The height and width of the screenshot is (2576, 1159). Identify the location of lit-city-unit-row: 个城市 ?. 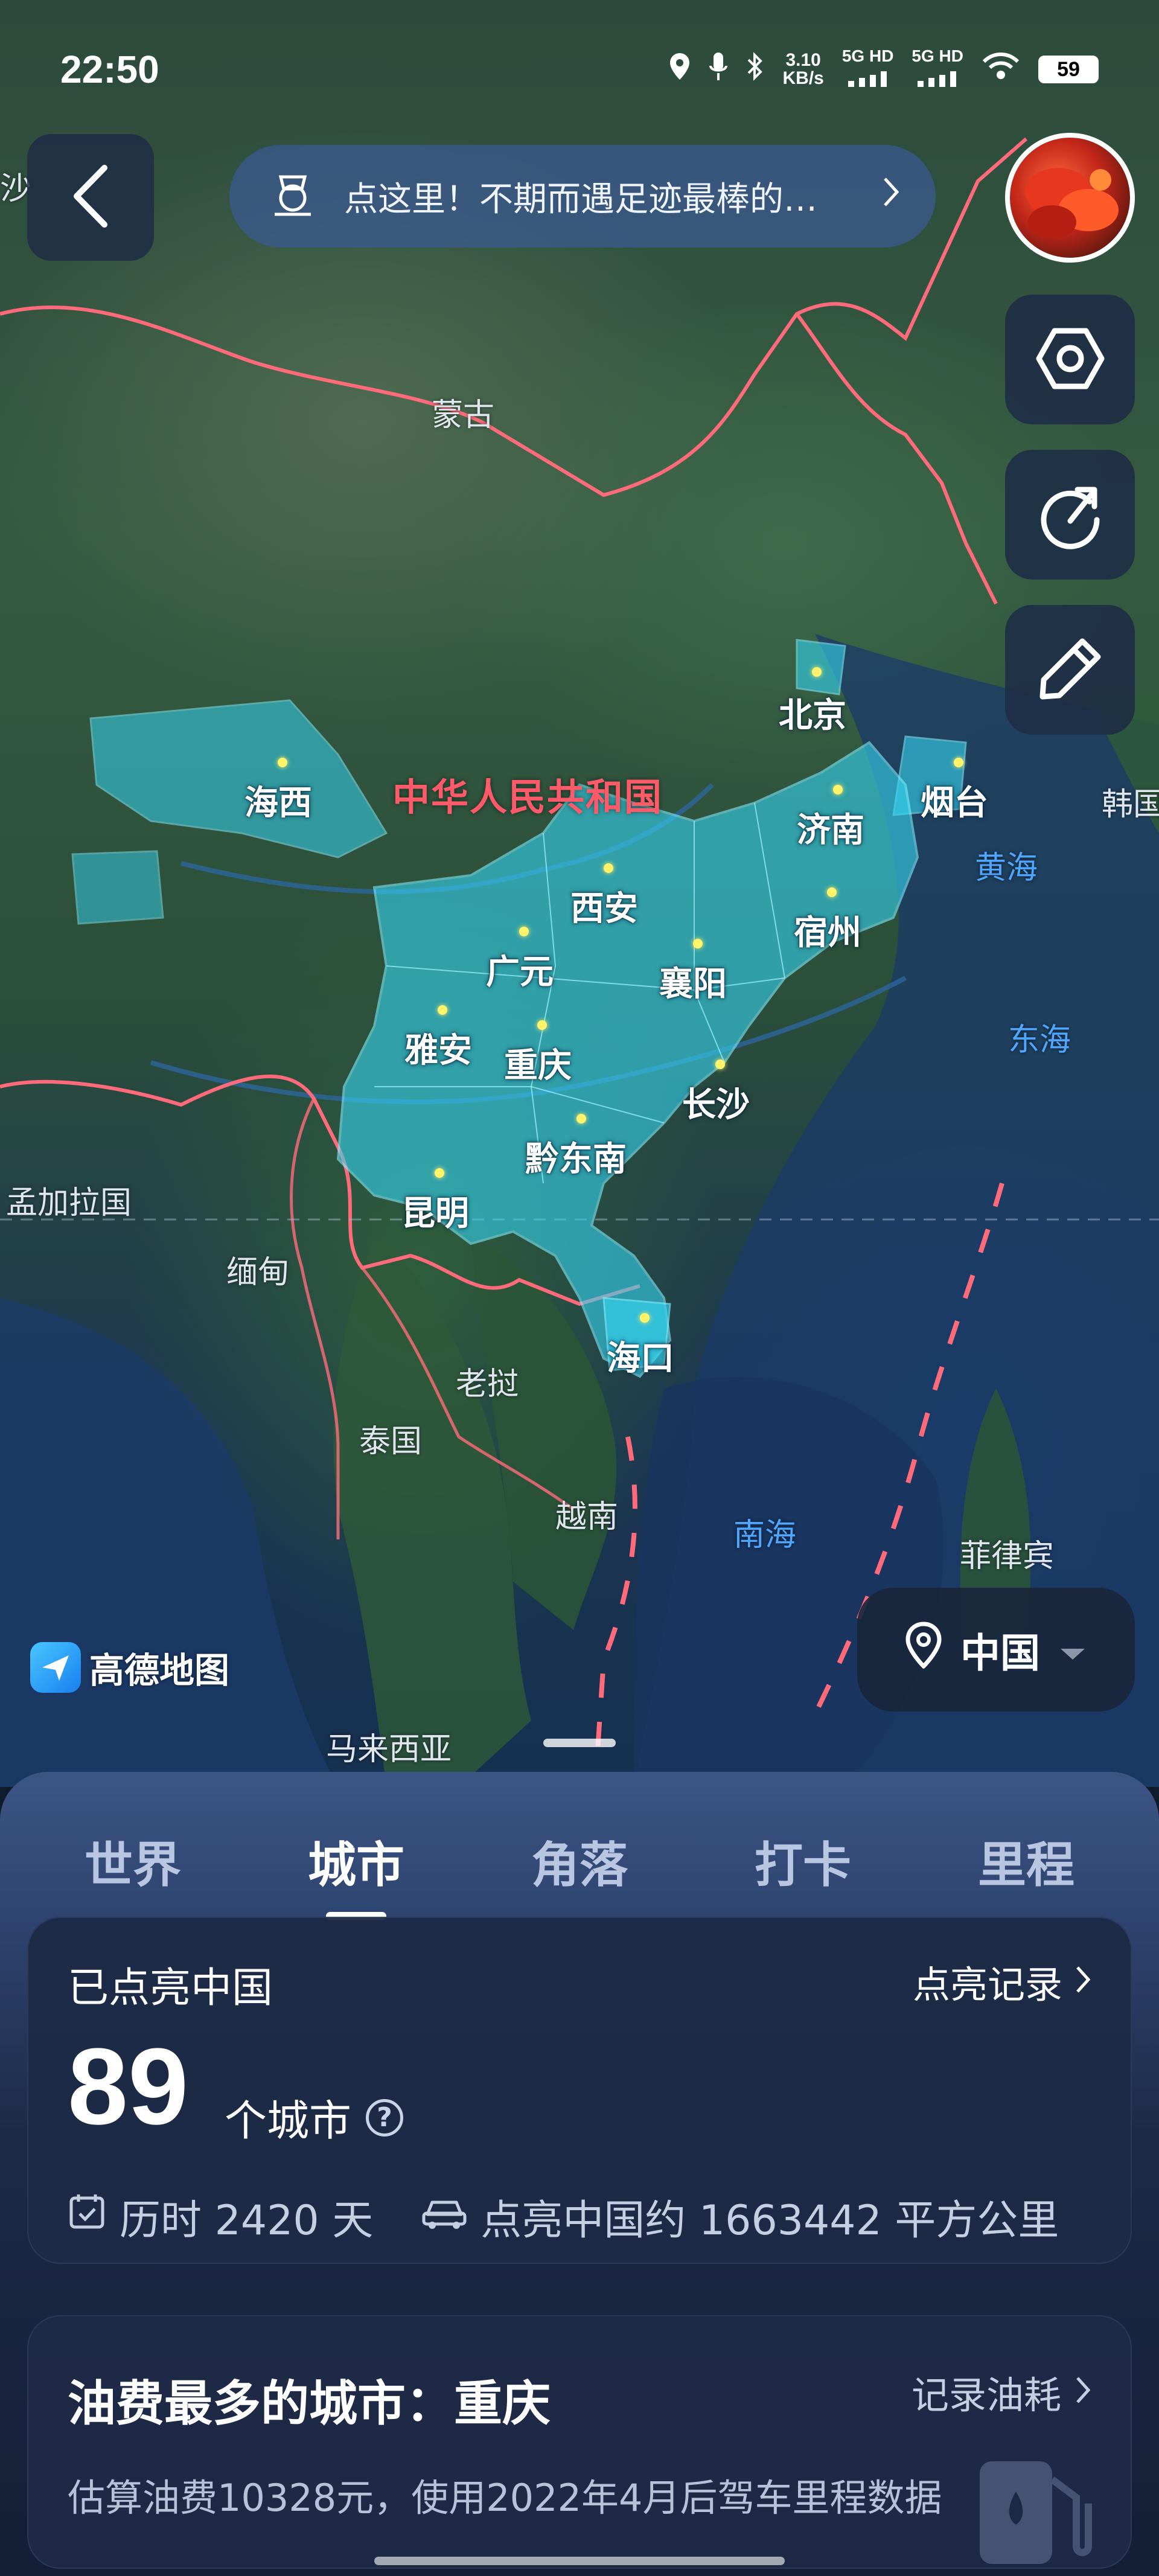
(314, 2117).